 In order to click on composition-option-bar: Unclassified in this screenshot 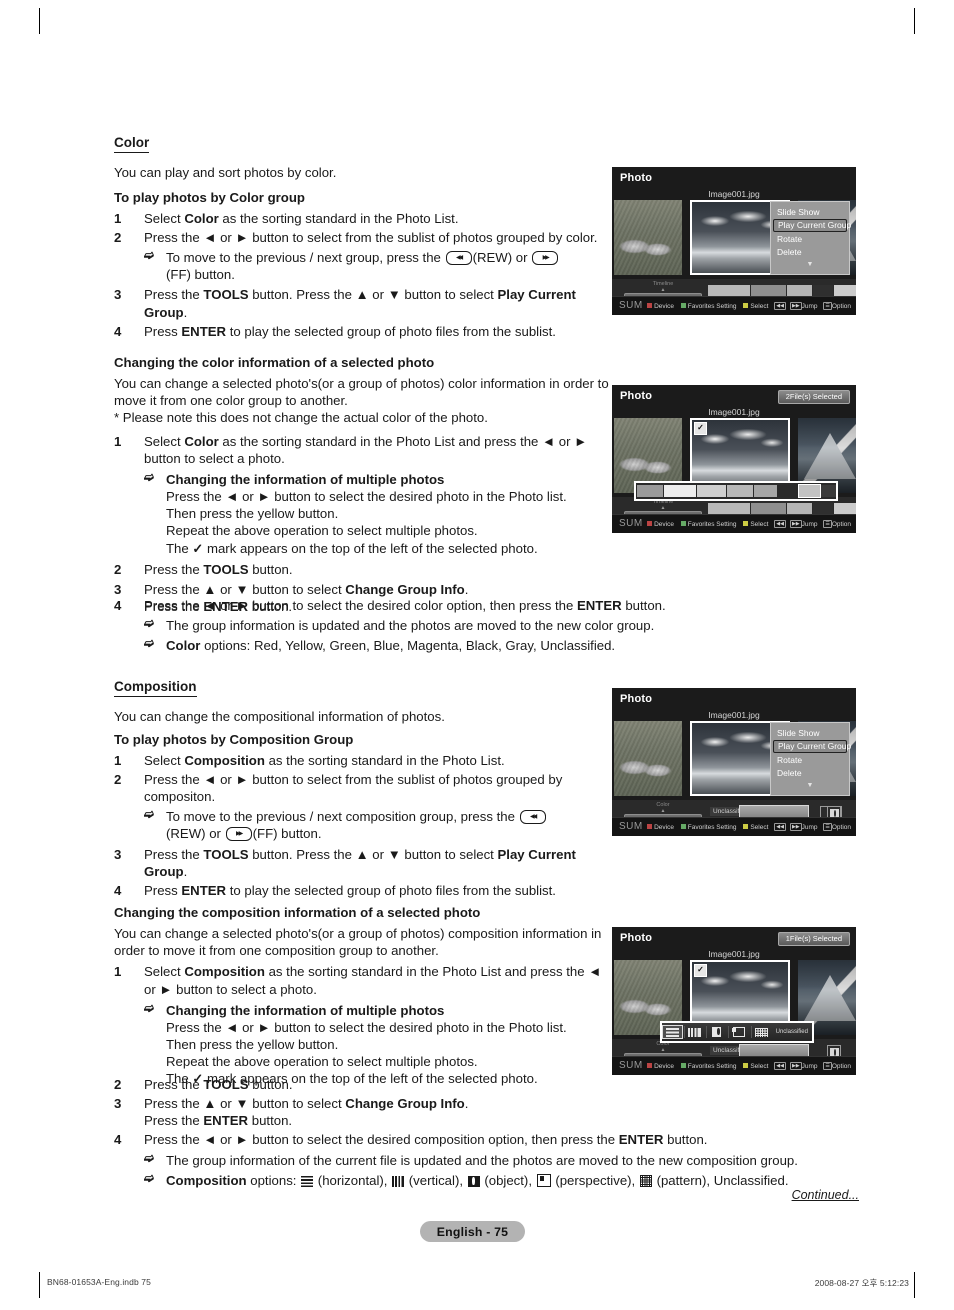, I will do `click(737, 1032)`.